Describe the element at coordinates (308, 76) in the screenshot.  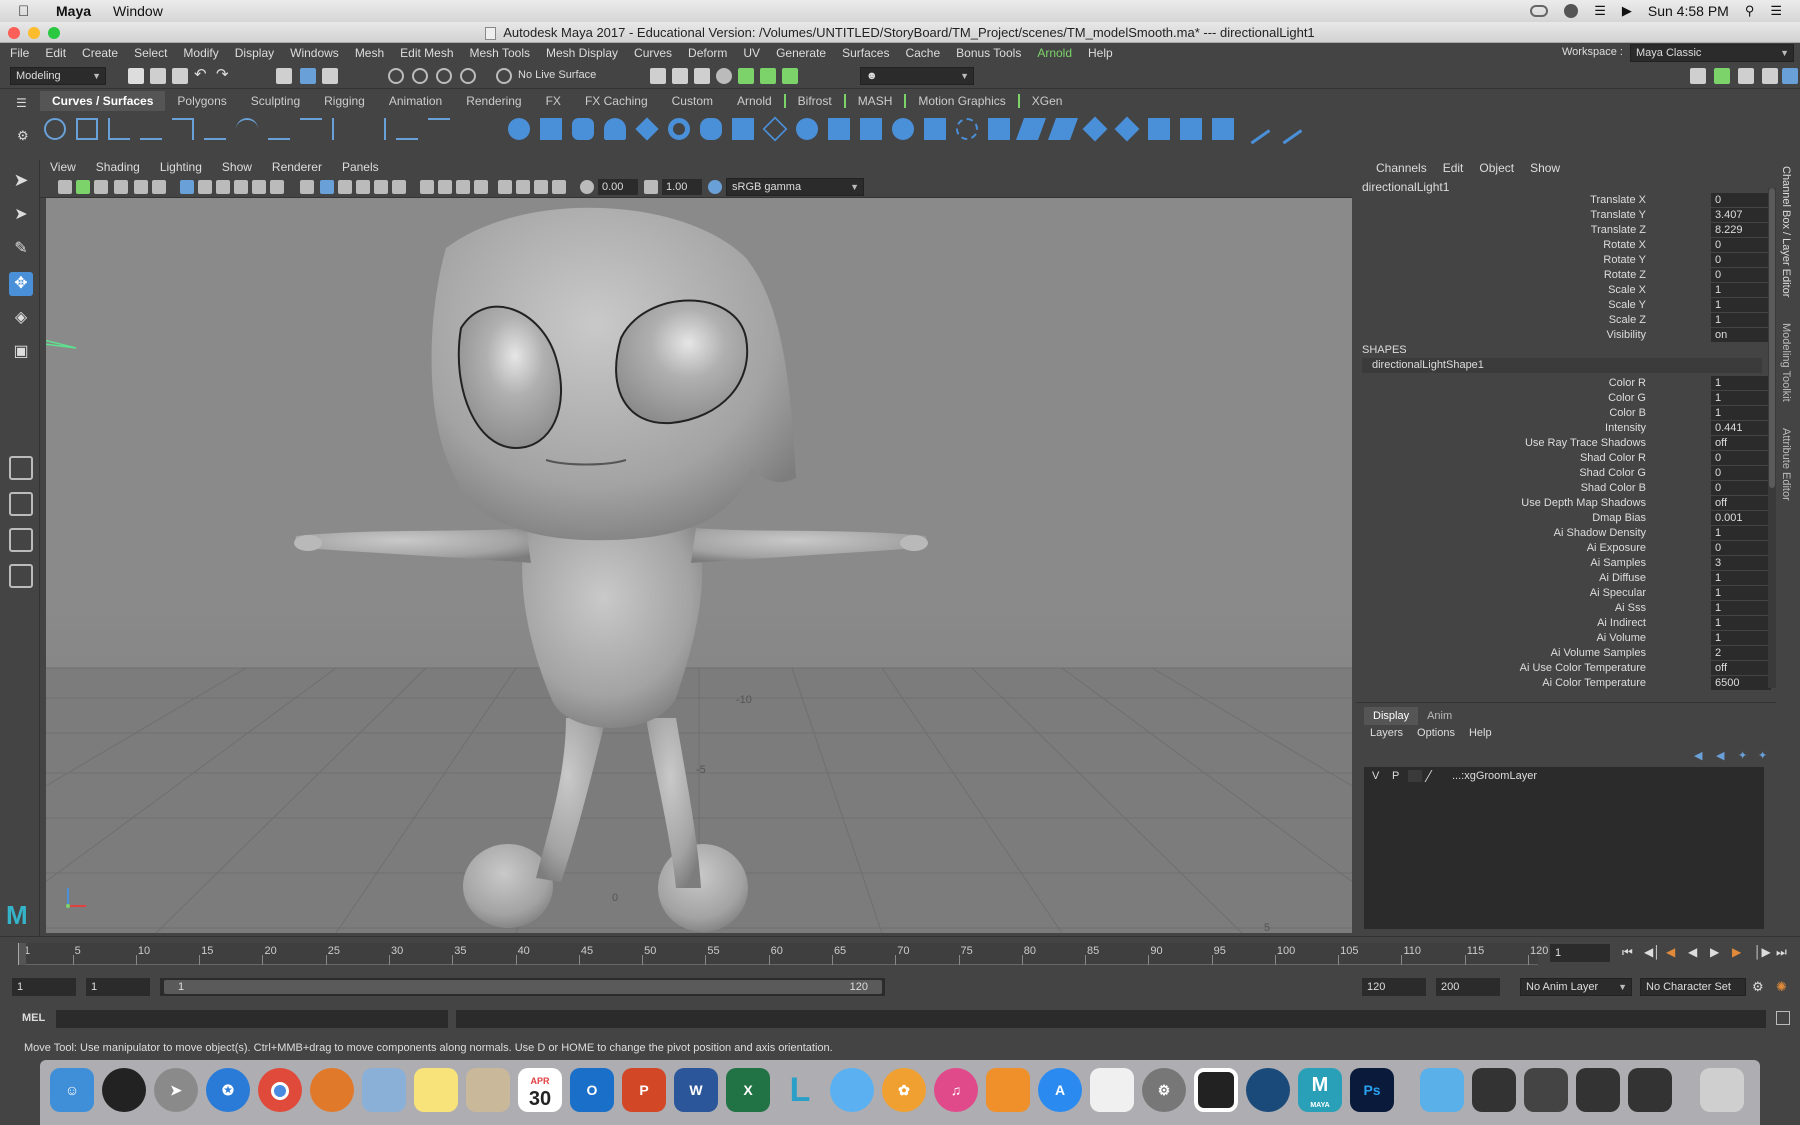
I see `select-by-object-icon` at that location.